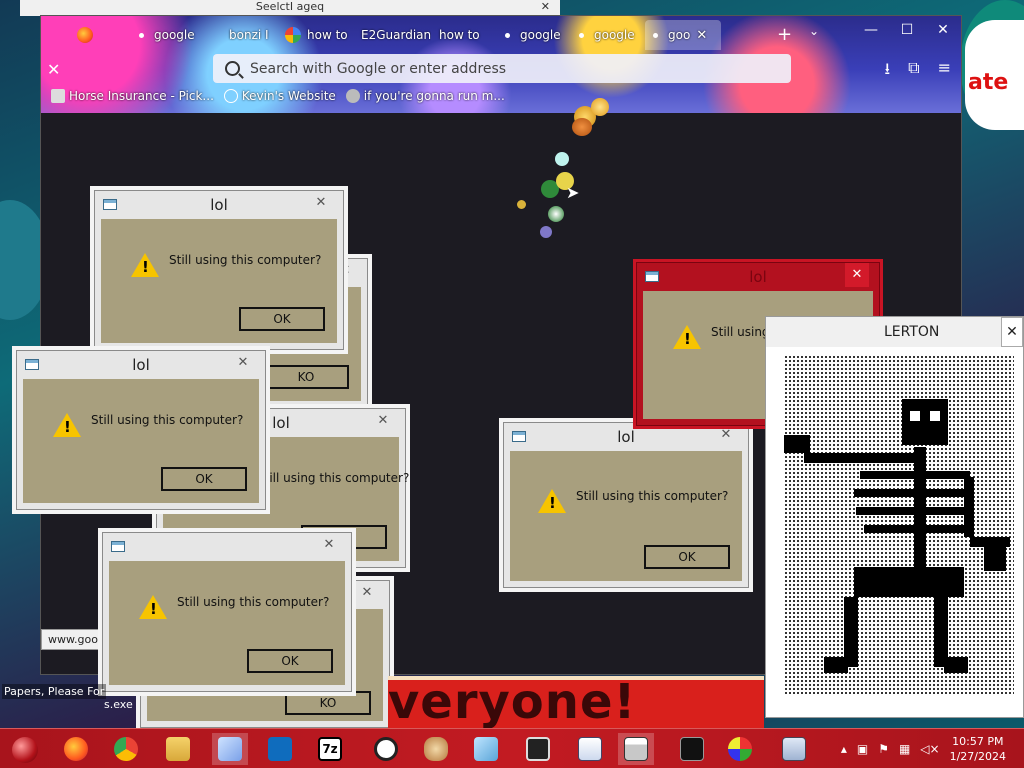 Image resolution: width=1024 pixels, height=768 pixels. I want to click on taskbar-notepad, so click(486, 749).